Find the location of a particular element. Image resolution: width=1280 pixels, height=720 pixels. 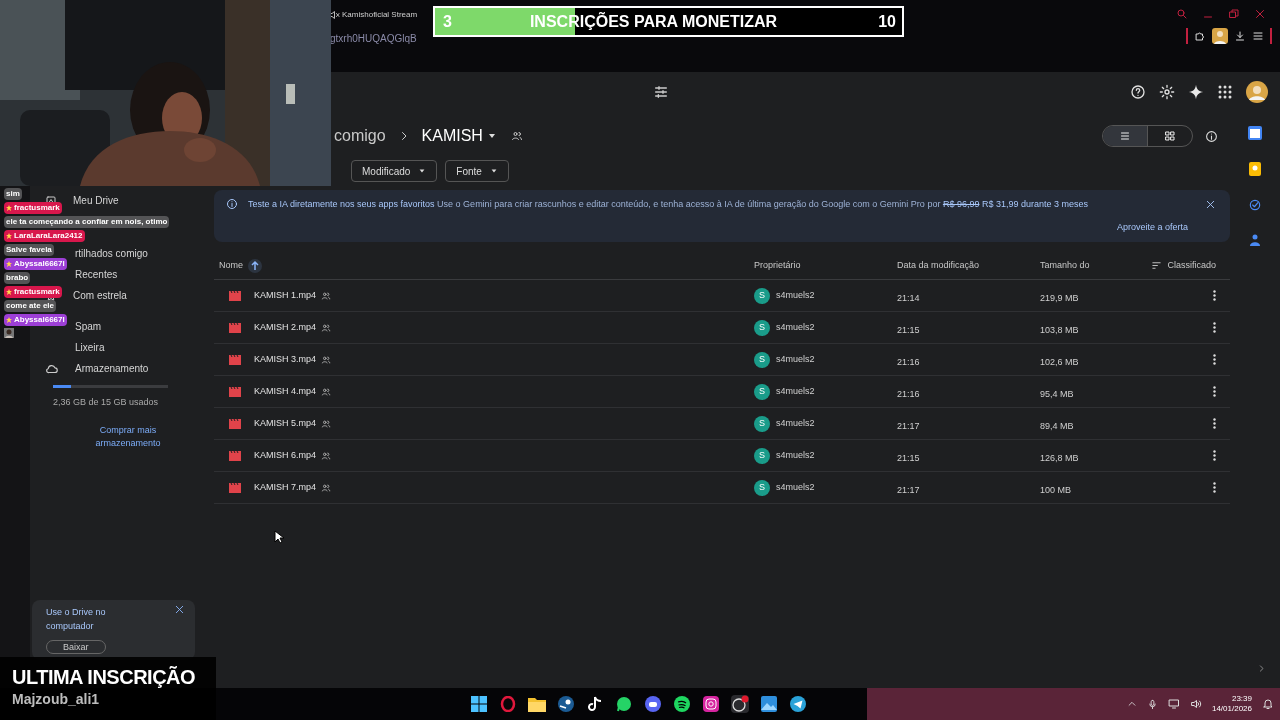

sort-arrow-icon is located at coordinates (255, 265).